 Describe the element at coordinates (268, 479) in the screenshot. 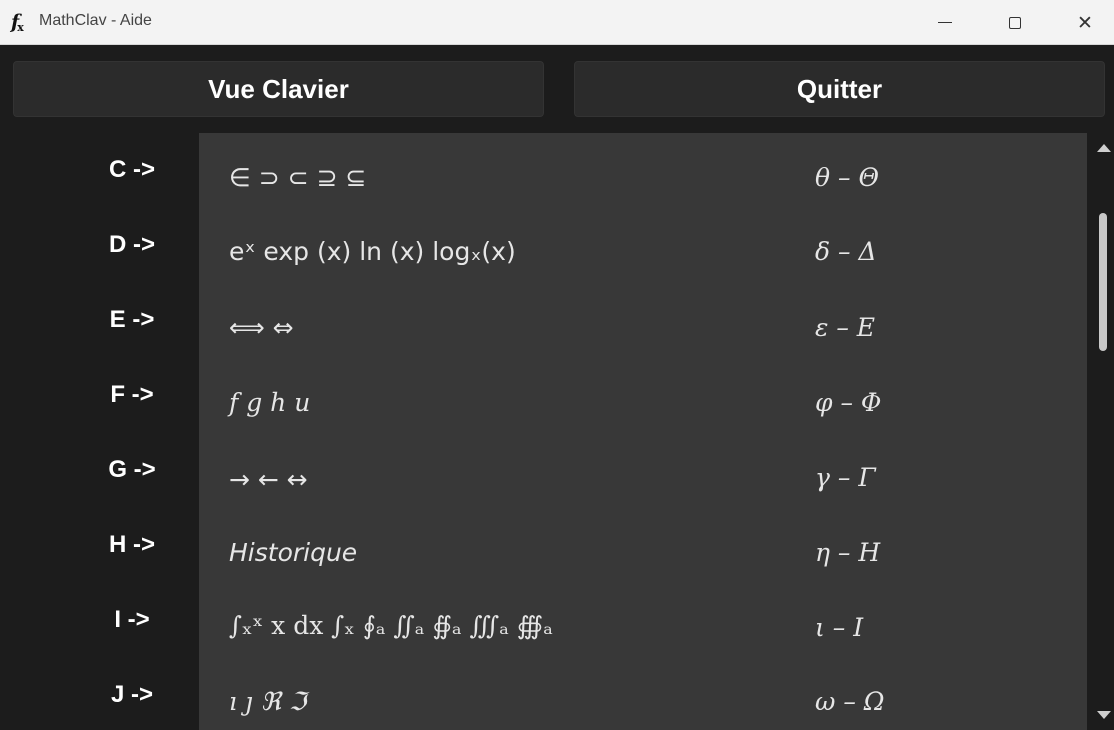

I see `symbols-row-g: → ← ↔` at that location.